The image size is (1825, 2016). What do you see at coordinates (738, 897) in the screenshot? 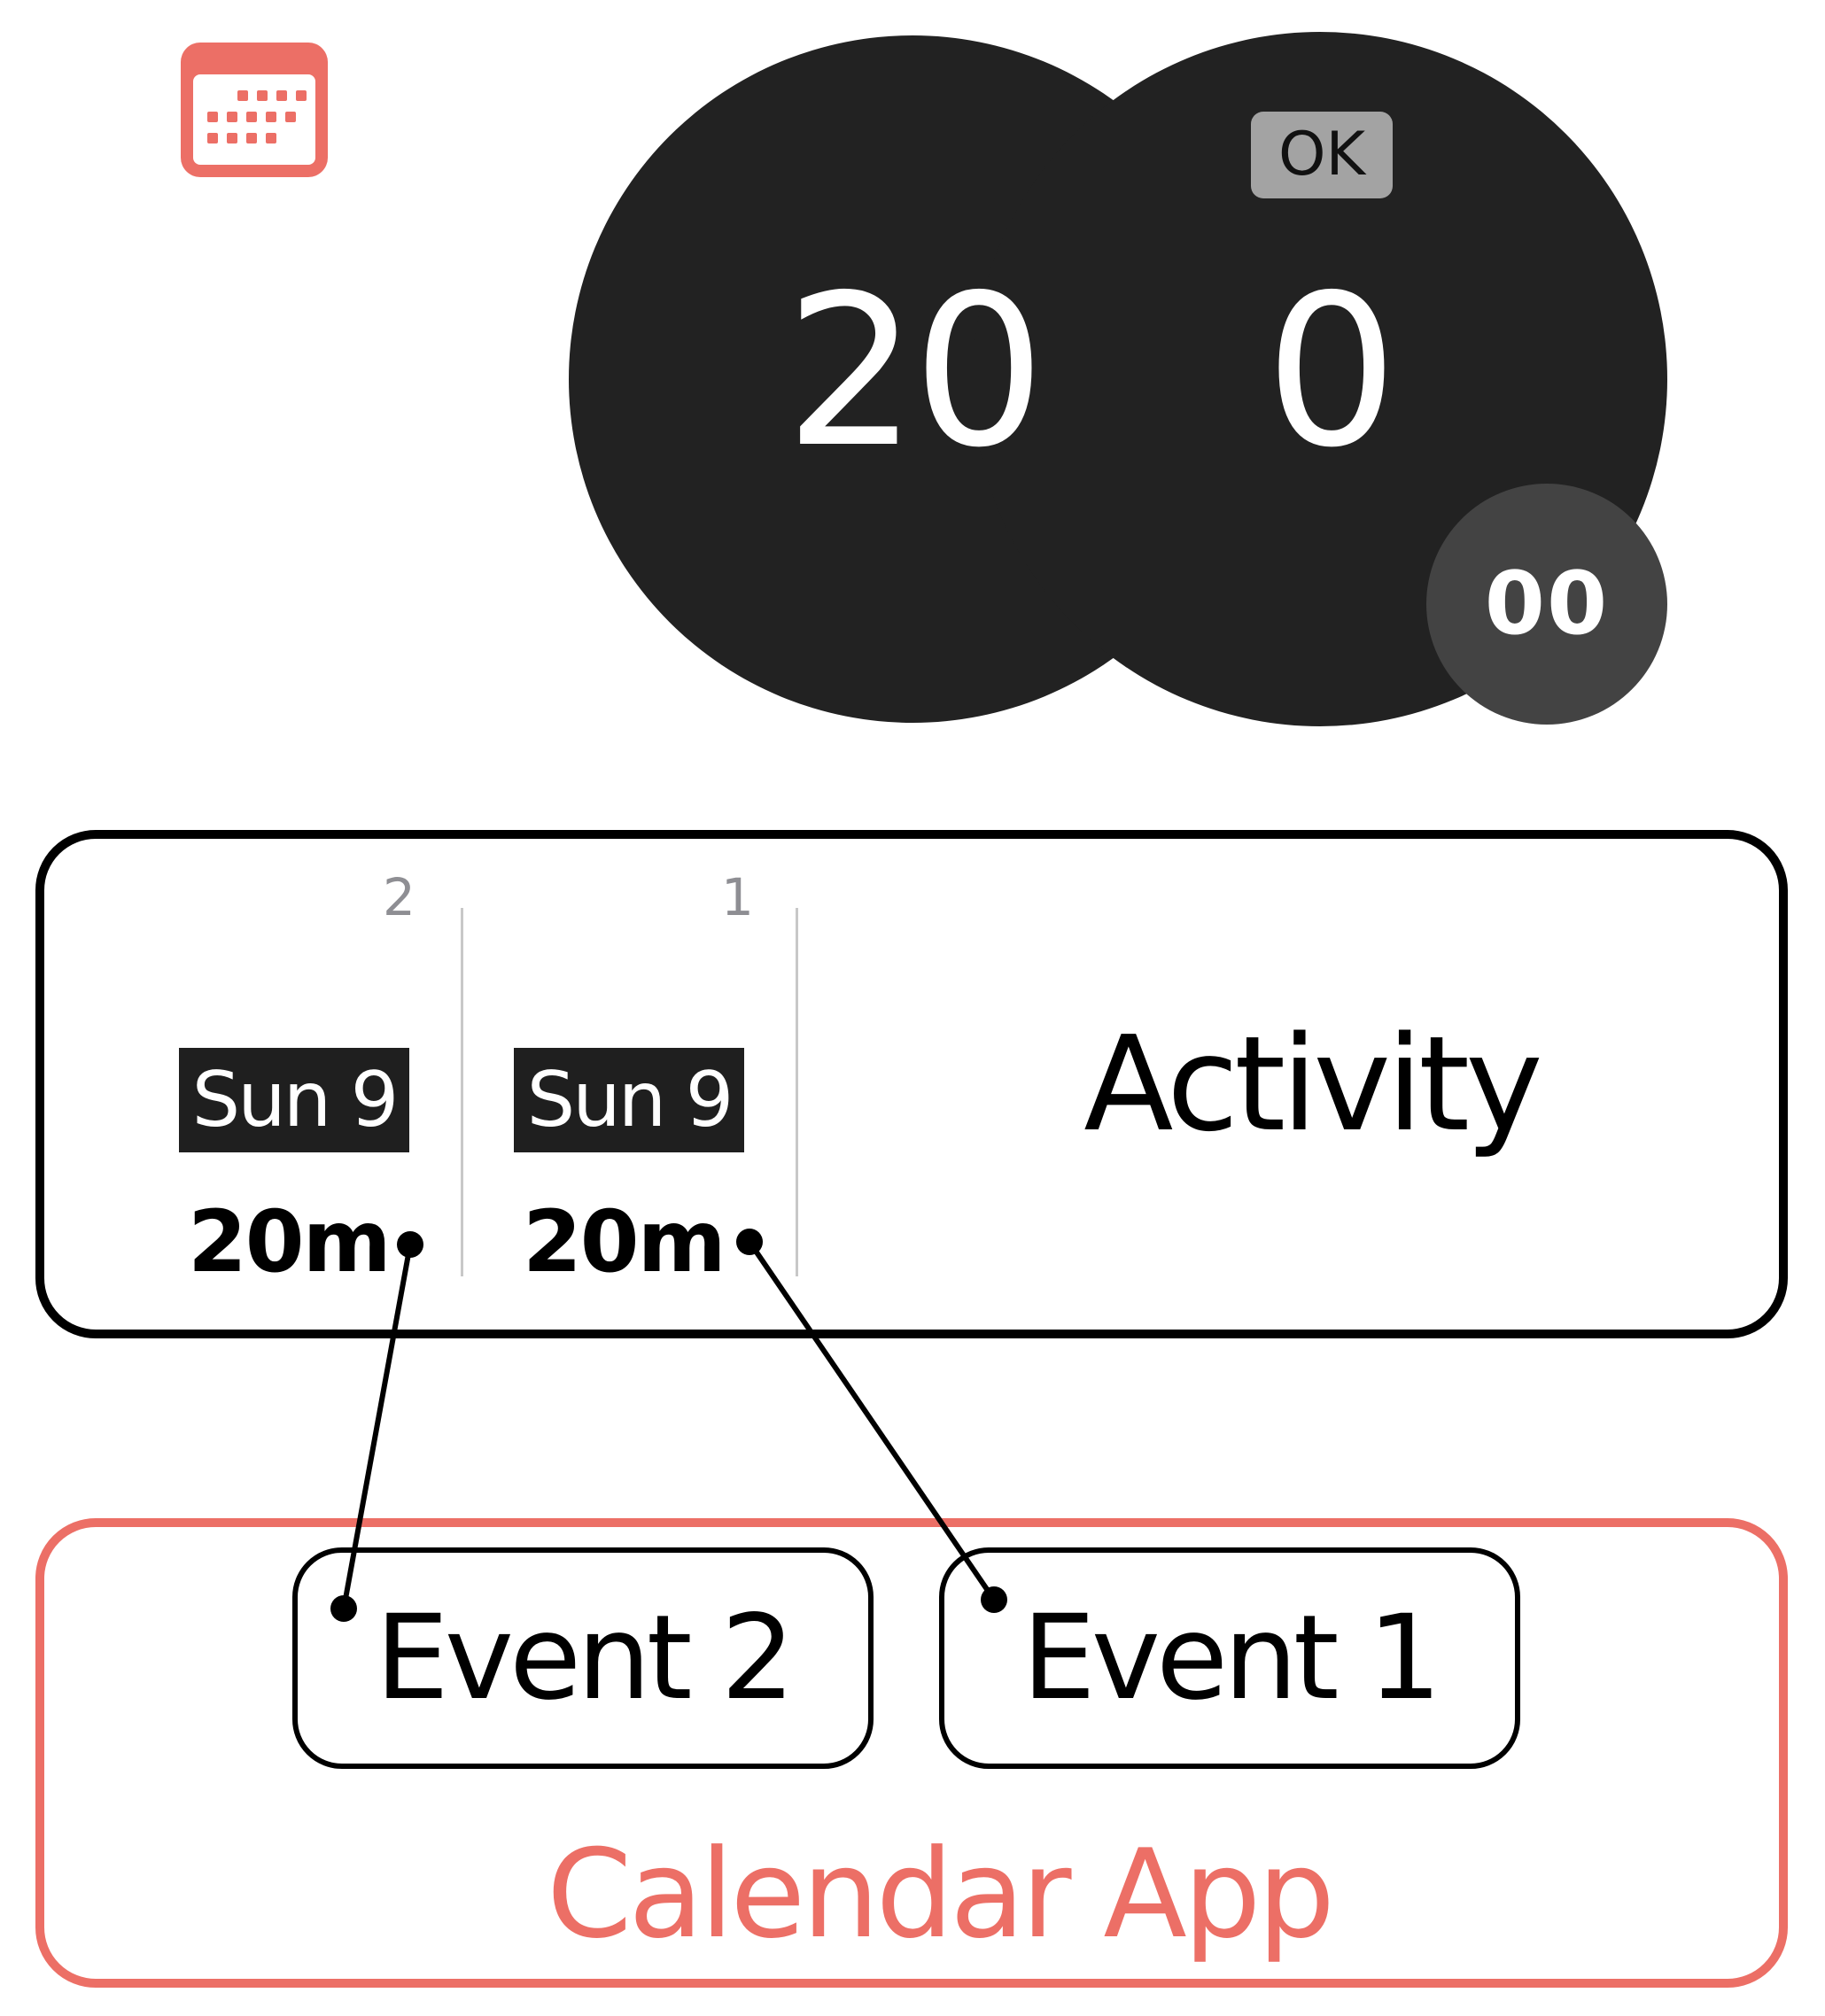
I see `column-index: 1` at bounding box center [738, 897].